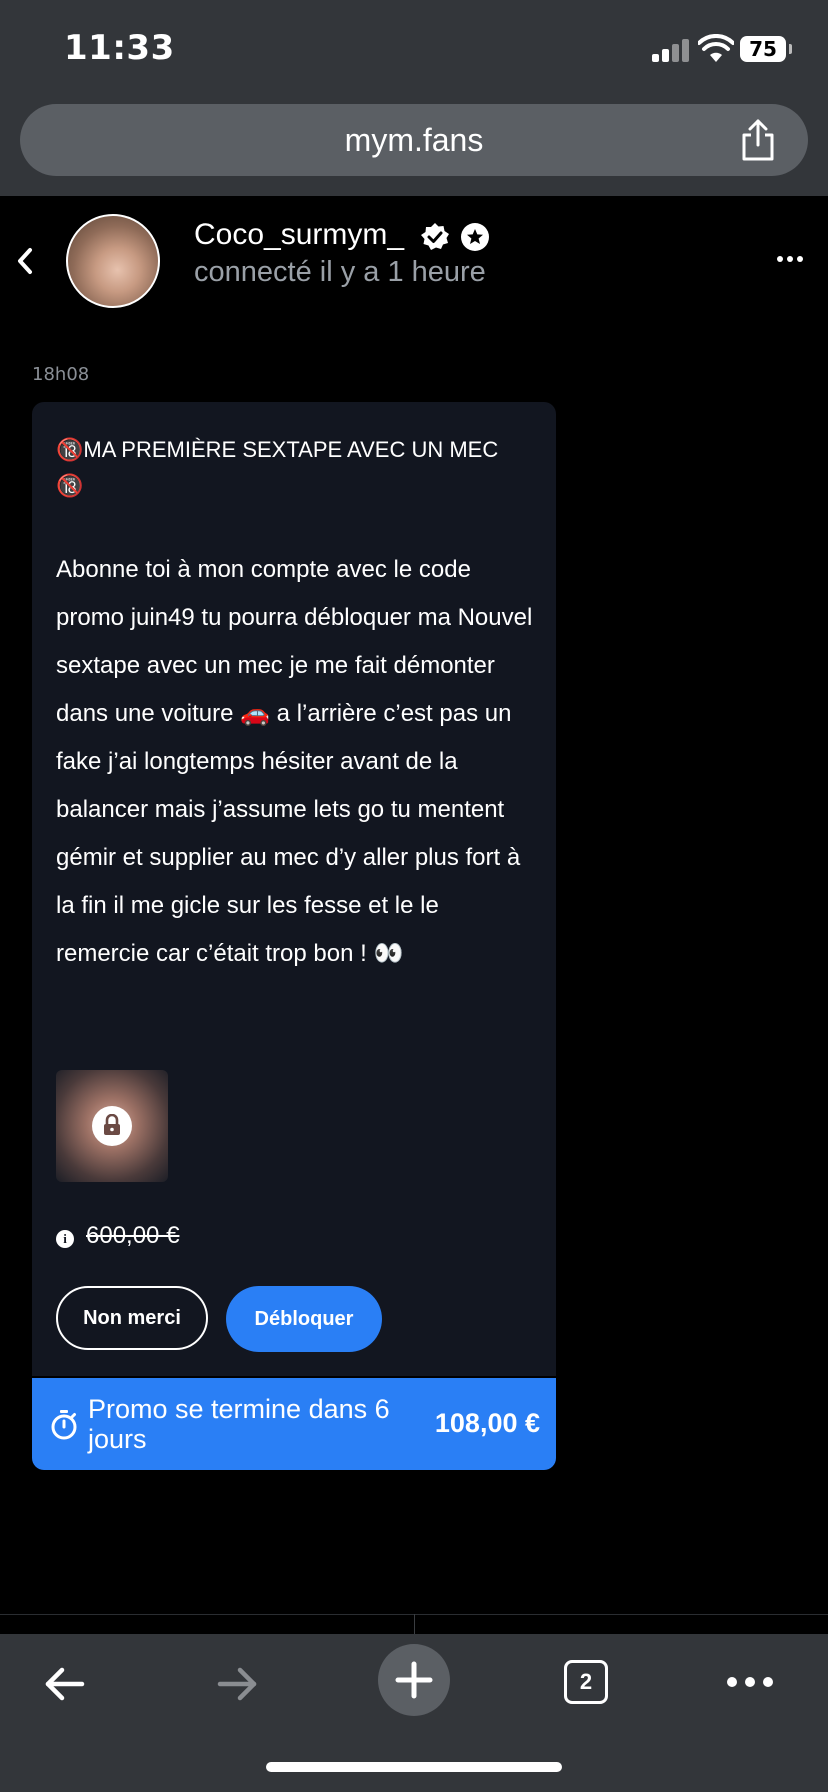 The width and height of the screenshot is (828, 1792). Describe the element at coordinates (586, 1682) in the screenshot. I see `tabs-icon: 2` at that location.